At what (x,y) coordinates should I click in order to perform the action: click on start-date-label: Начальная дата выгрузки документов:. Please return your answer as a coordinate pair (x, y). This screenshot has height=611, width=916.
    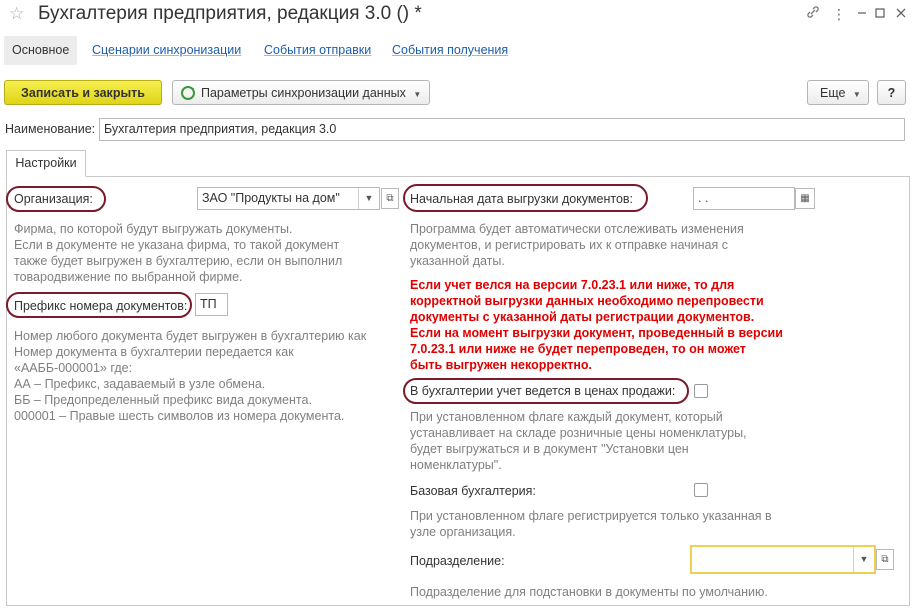
    Looking at the image, I should click on (522, 199).